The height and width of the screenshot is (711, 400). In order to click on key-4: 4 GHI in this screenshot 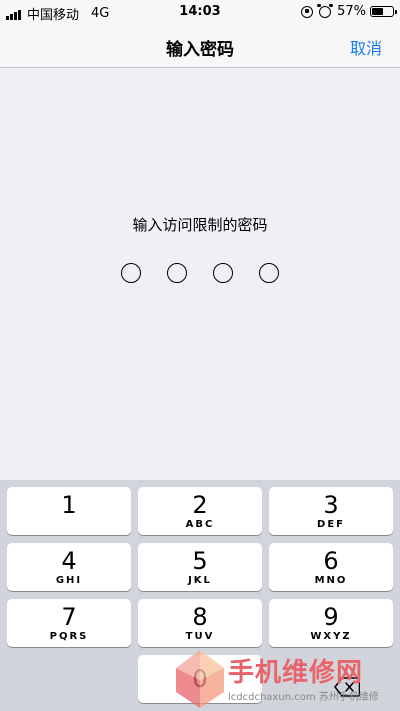, I will do `click(69, 567)`.